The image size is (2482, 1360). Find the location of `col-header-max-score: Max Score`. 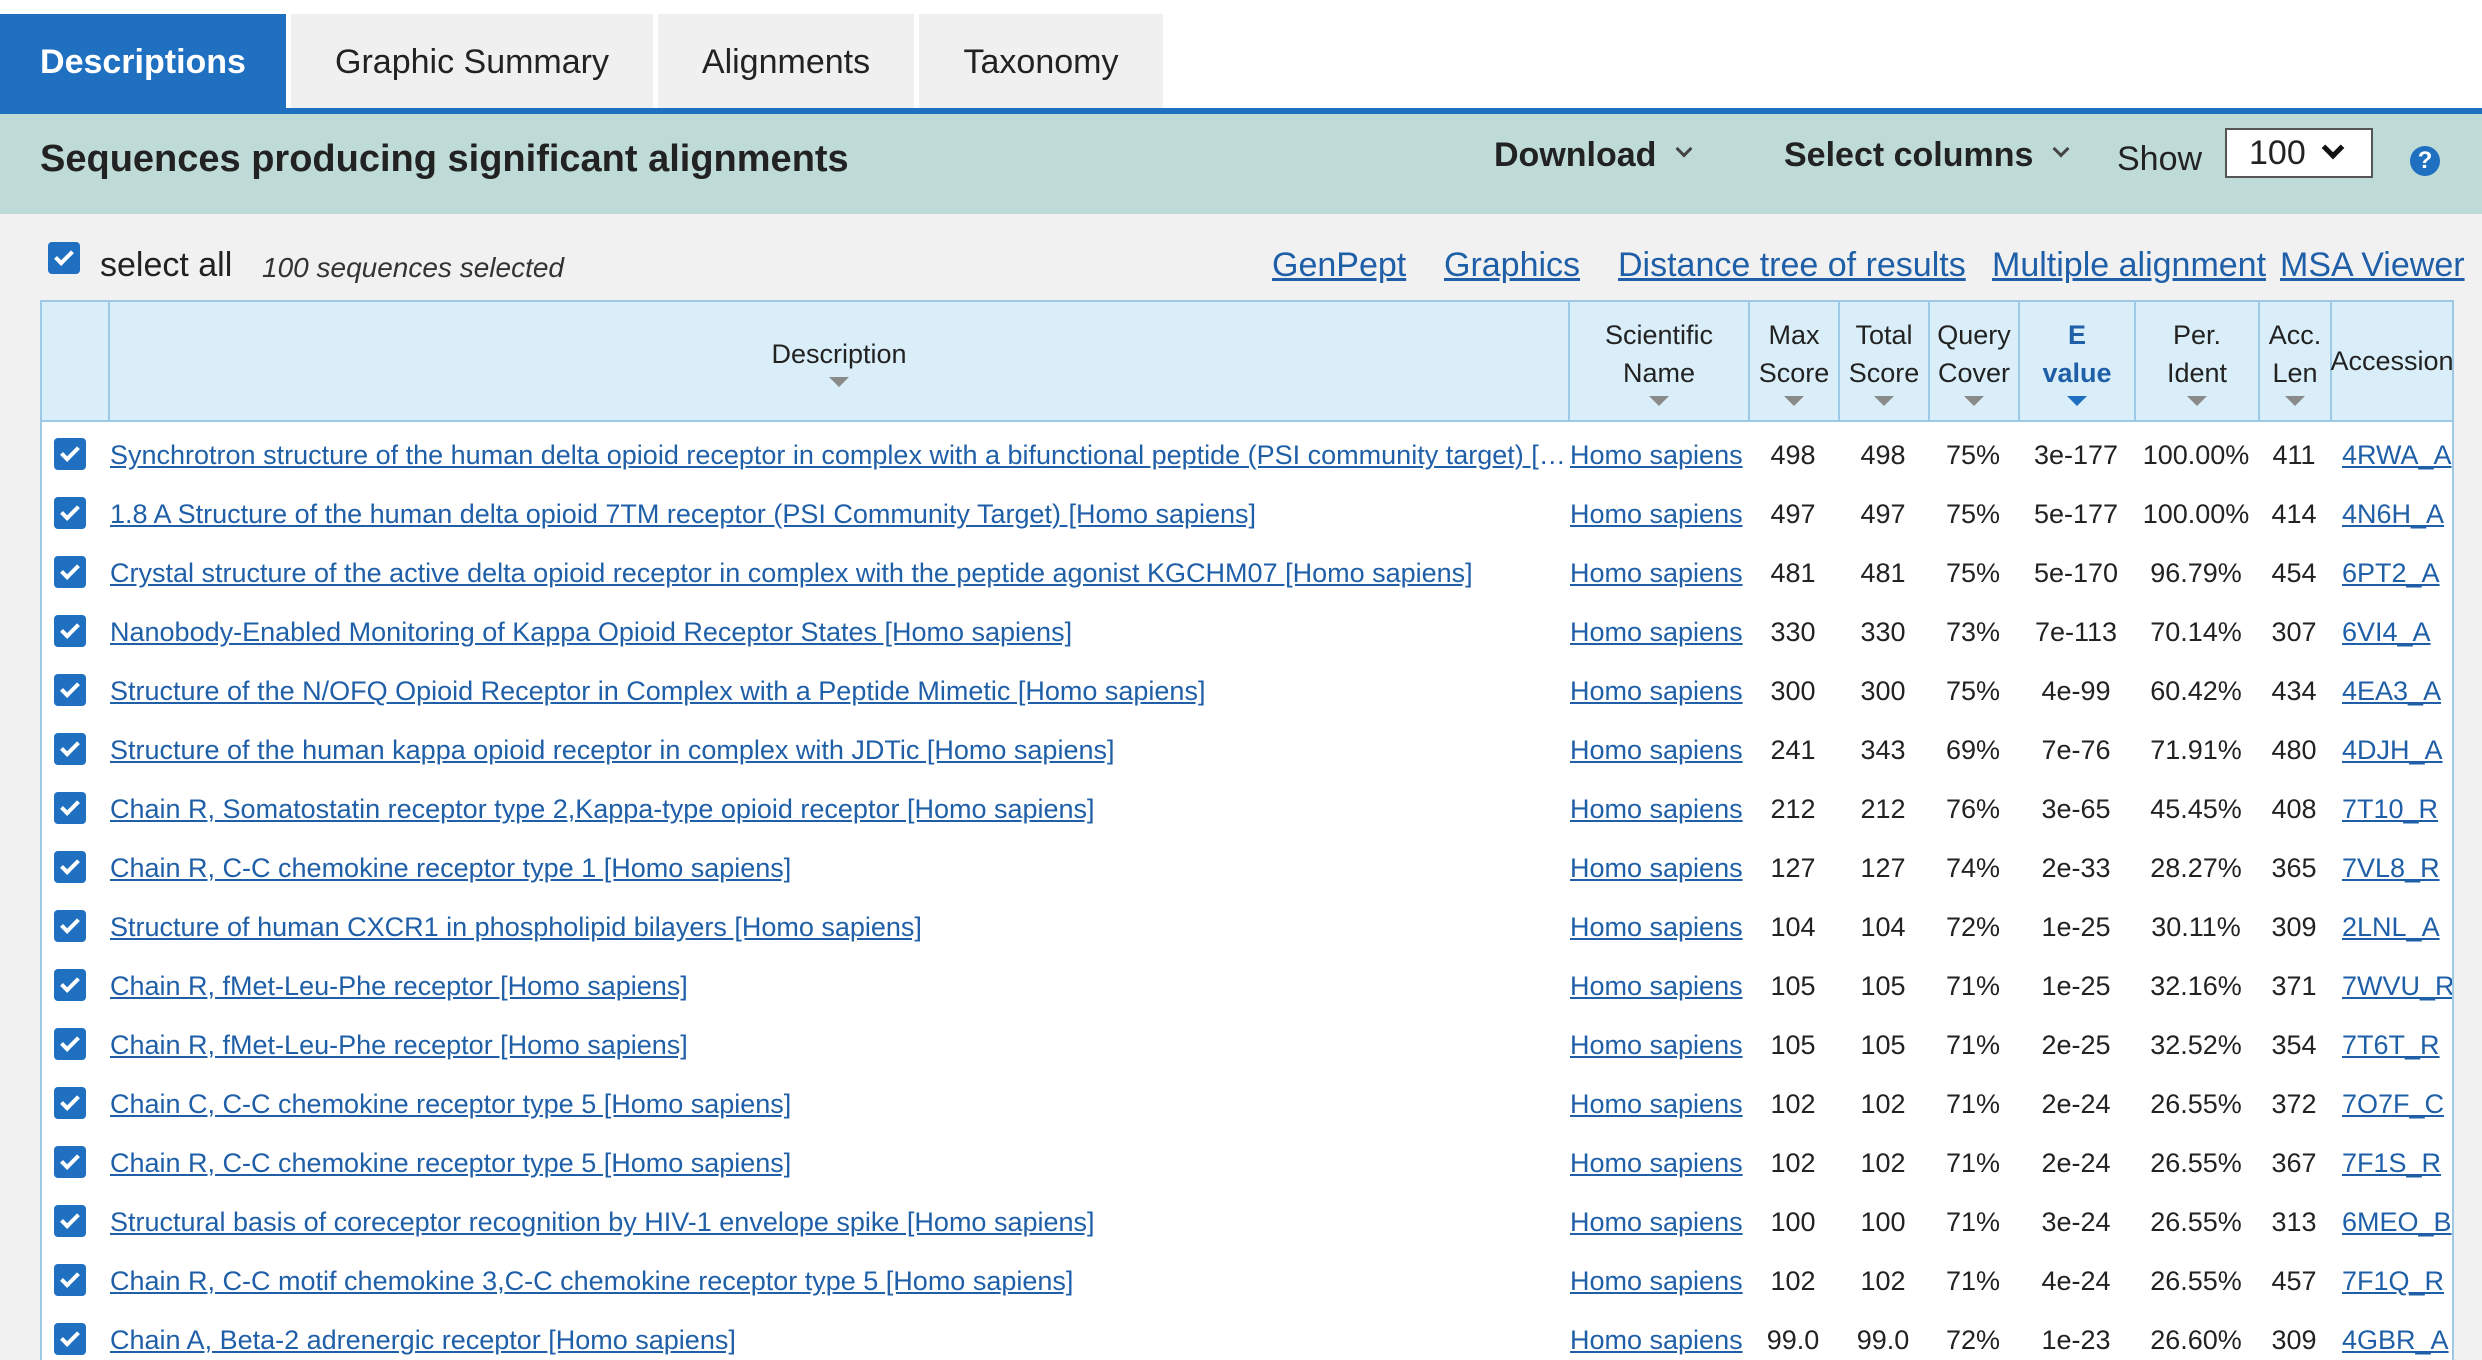

col-header-max-score: Max Score is located at coordinates (1793, 361).